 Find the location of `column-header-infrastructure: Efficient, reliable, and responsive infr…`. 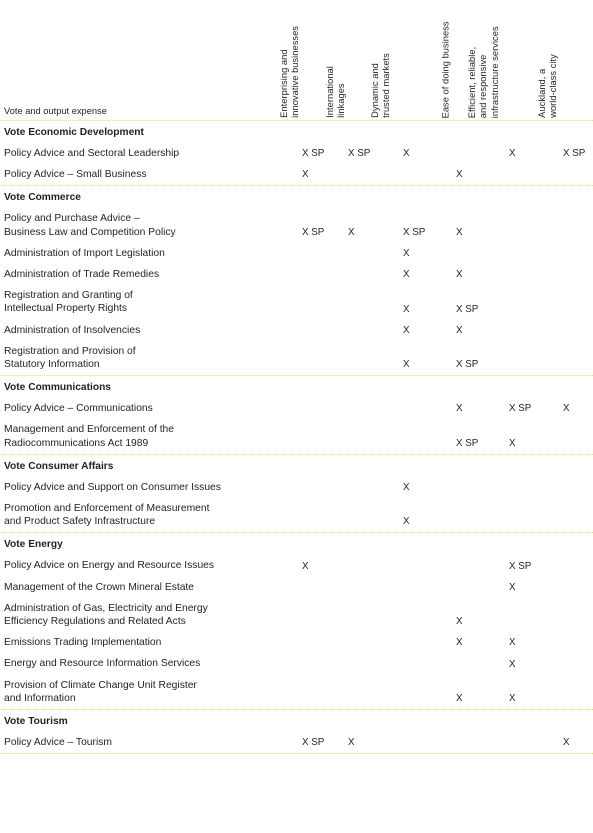

column-header-infrastructure: Efficient, reliable, and responsive infr… is located at coordinates (483, 72).